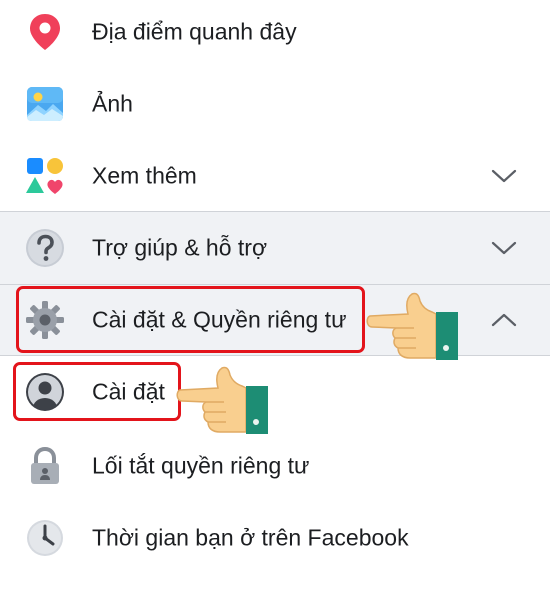 Image resolution: width=550 pixels, height=591 pixels. What do you see at coordinates (275, 176) in the screenshot?
I see `menu-item-see-more: Xem thêm` at bounding box center [275, 176].